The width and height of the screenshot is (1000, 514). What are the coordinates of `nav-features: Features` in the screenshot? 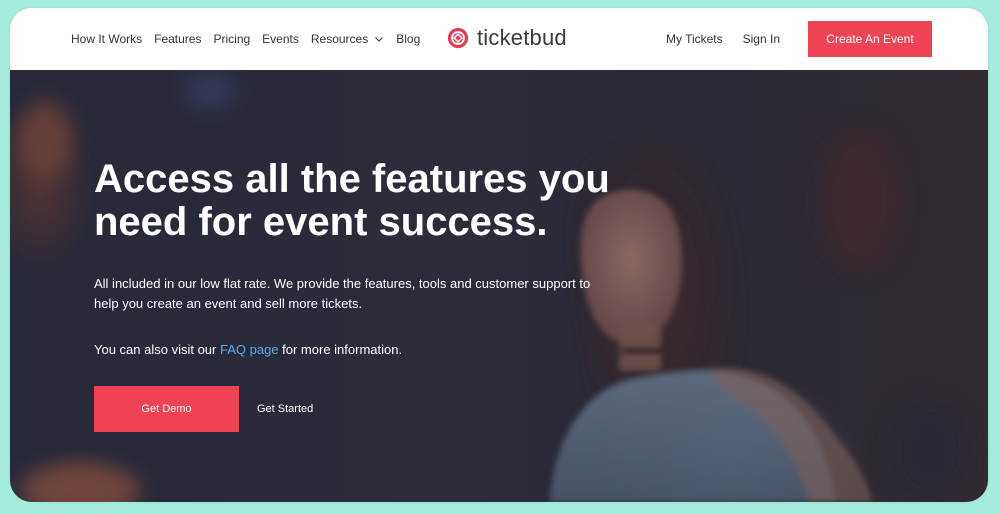 It's located at (177, 39).